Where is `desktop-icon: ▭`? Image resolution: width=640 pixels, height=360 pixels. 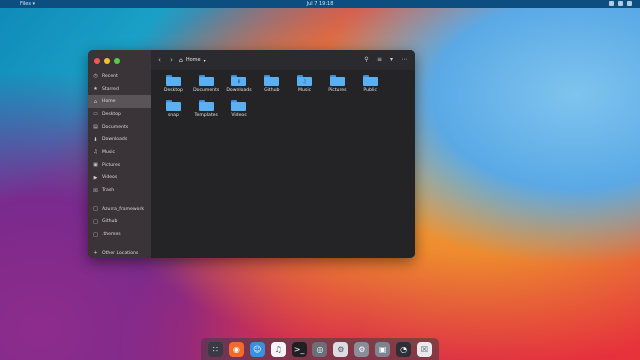
desktop-icon: ▭ is located at coordinates (95, 114).